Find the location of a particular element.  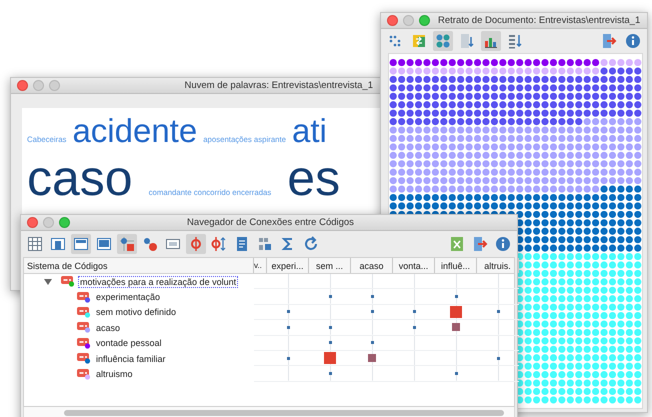

column-header: acaso is located at coordinates (372, 265).